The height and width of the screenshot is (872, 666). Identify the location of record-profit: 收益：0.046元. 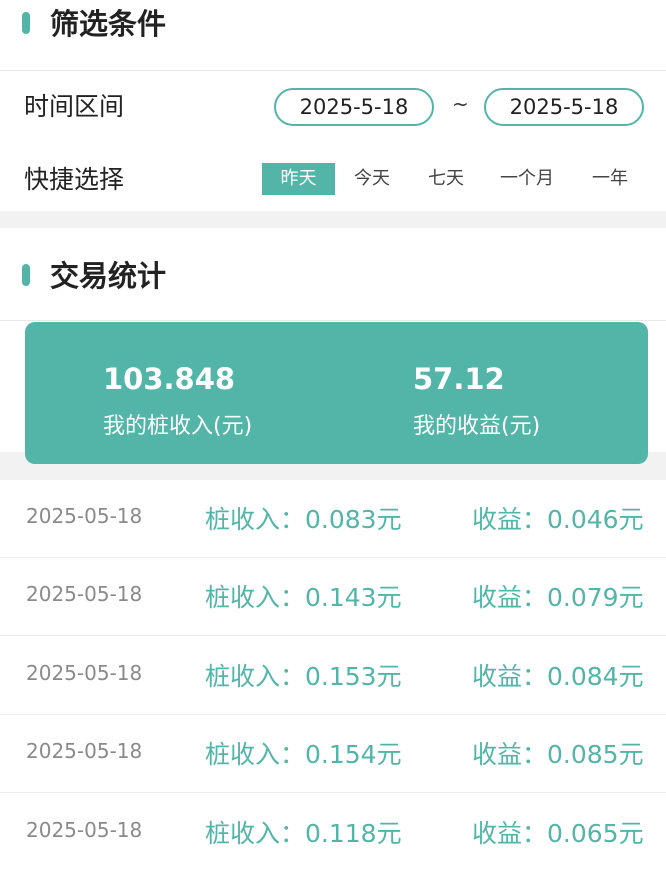
(558, 519).